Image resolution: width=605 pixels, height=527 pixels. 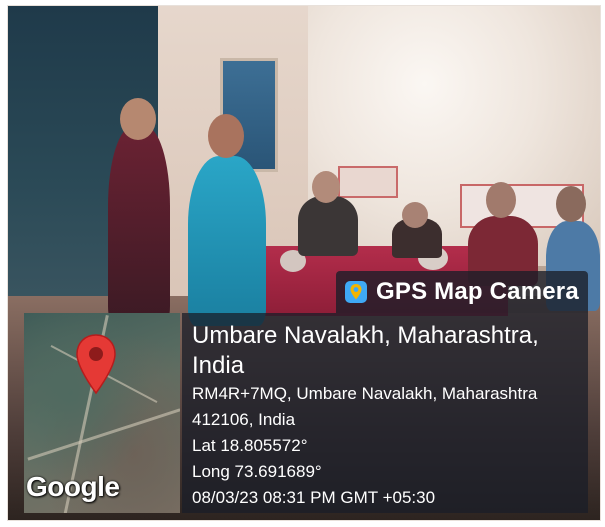 What do you see at coordinates (356, 292) in the screenshot?
I see `map-pin-app-icon` at bounding box center [356, 292].